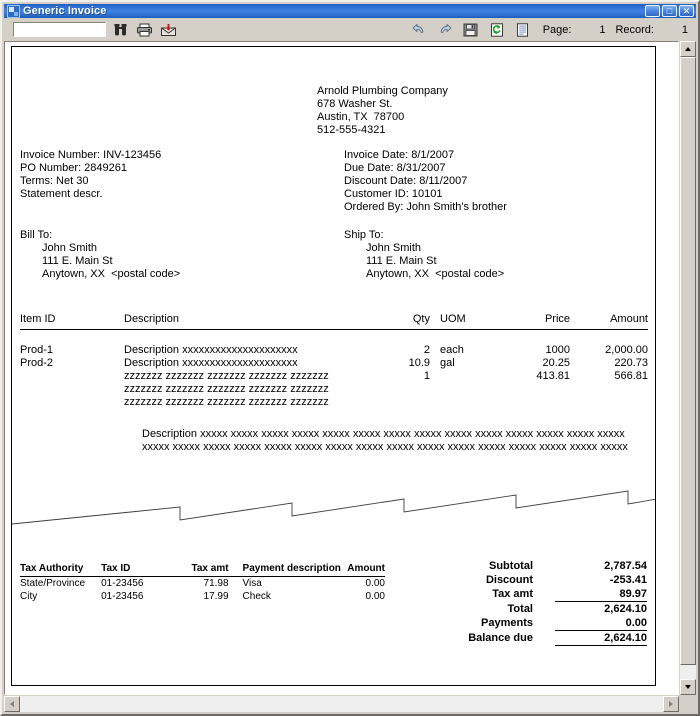  Describe the element at coordinates (634, 29) in the screenshot. I see `record-label: Record:` at that location.